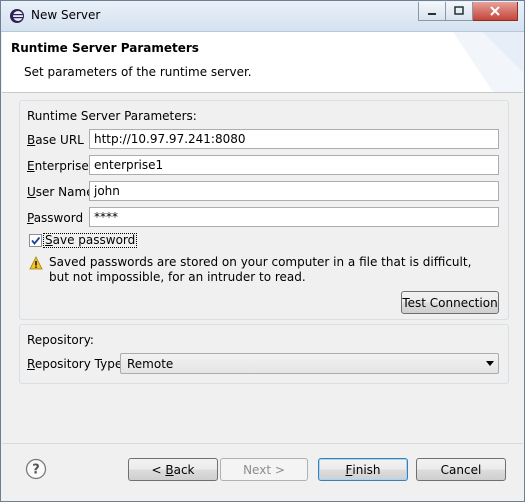 The width and height of the screenshot is (525, 502). I want to click on base-url-label: Base URL, so click(55, 140).